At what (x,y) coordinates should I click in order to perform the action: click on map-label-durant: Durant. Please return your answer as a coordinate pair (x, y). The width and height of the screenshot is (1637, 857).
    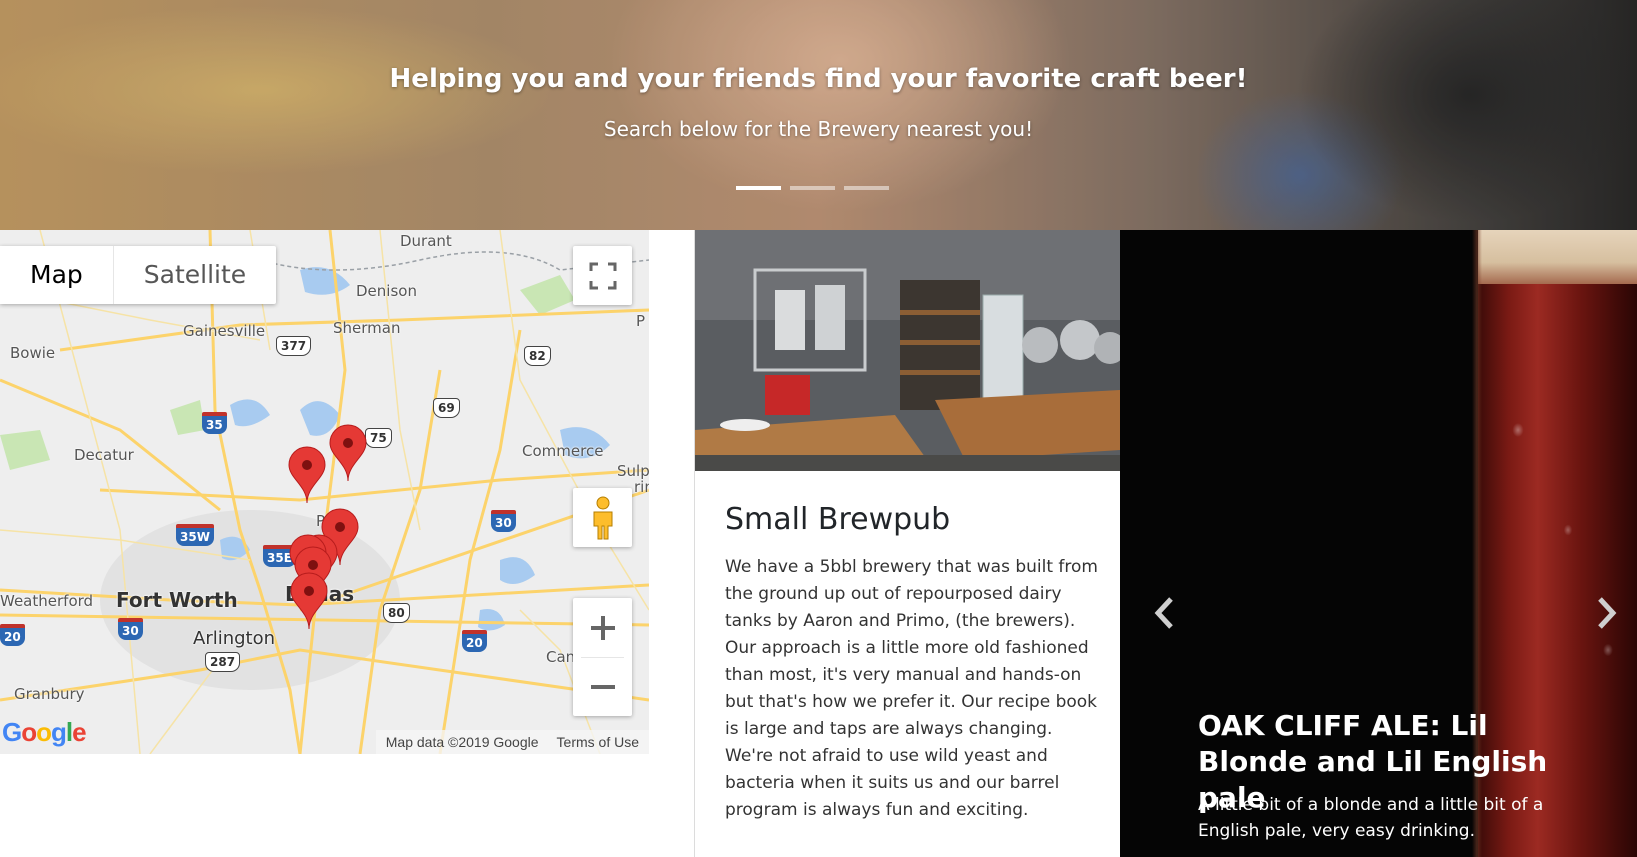
    Looking at the image, I should click on (426, 241).